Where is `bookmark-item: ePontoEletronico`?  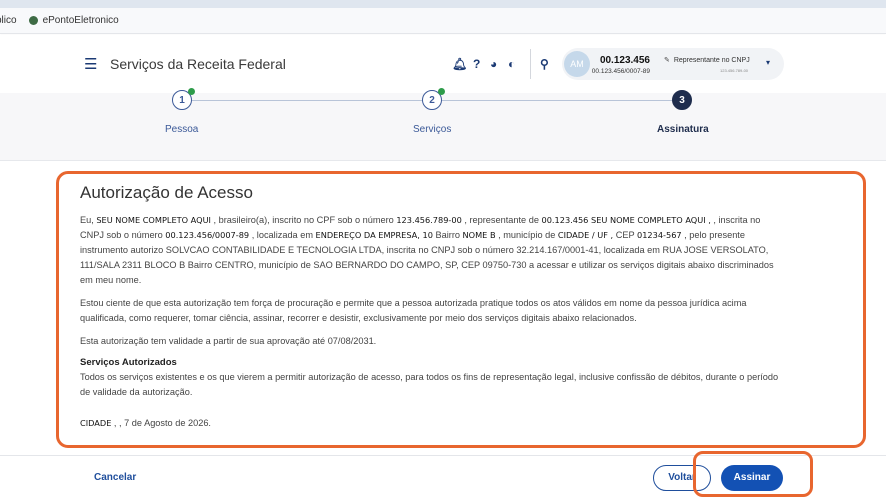
bookmark-item: ePontoEletronico is located at coordinates (73, 20).